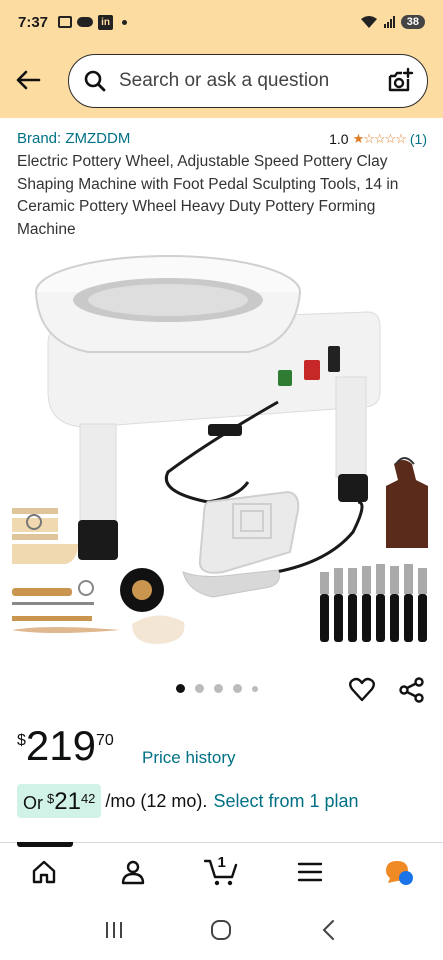  I want to click on plan-prefix: Or, so click(33, 803).